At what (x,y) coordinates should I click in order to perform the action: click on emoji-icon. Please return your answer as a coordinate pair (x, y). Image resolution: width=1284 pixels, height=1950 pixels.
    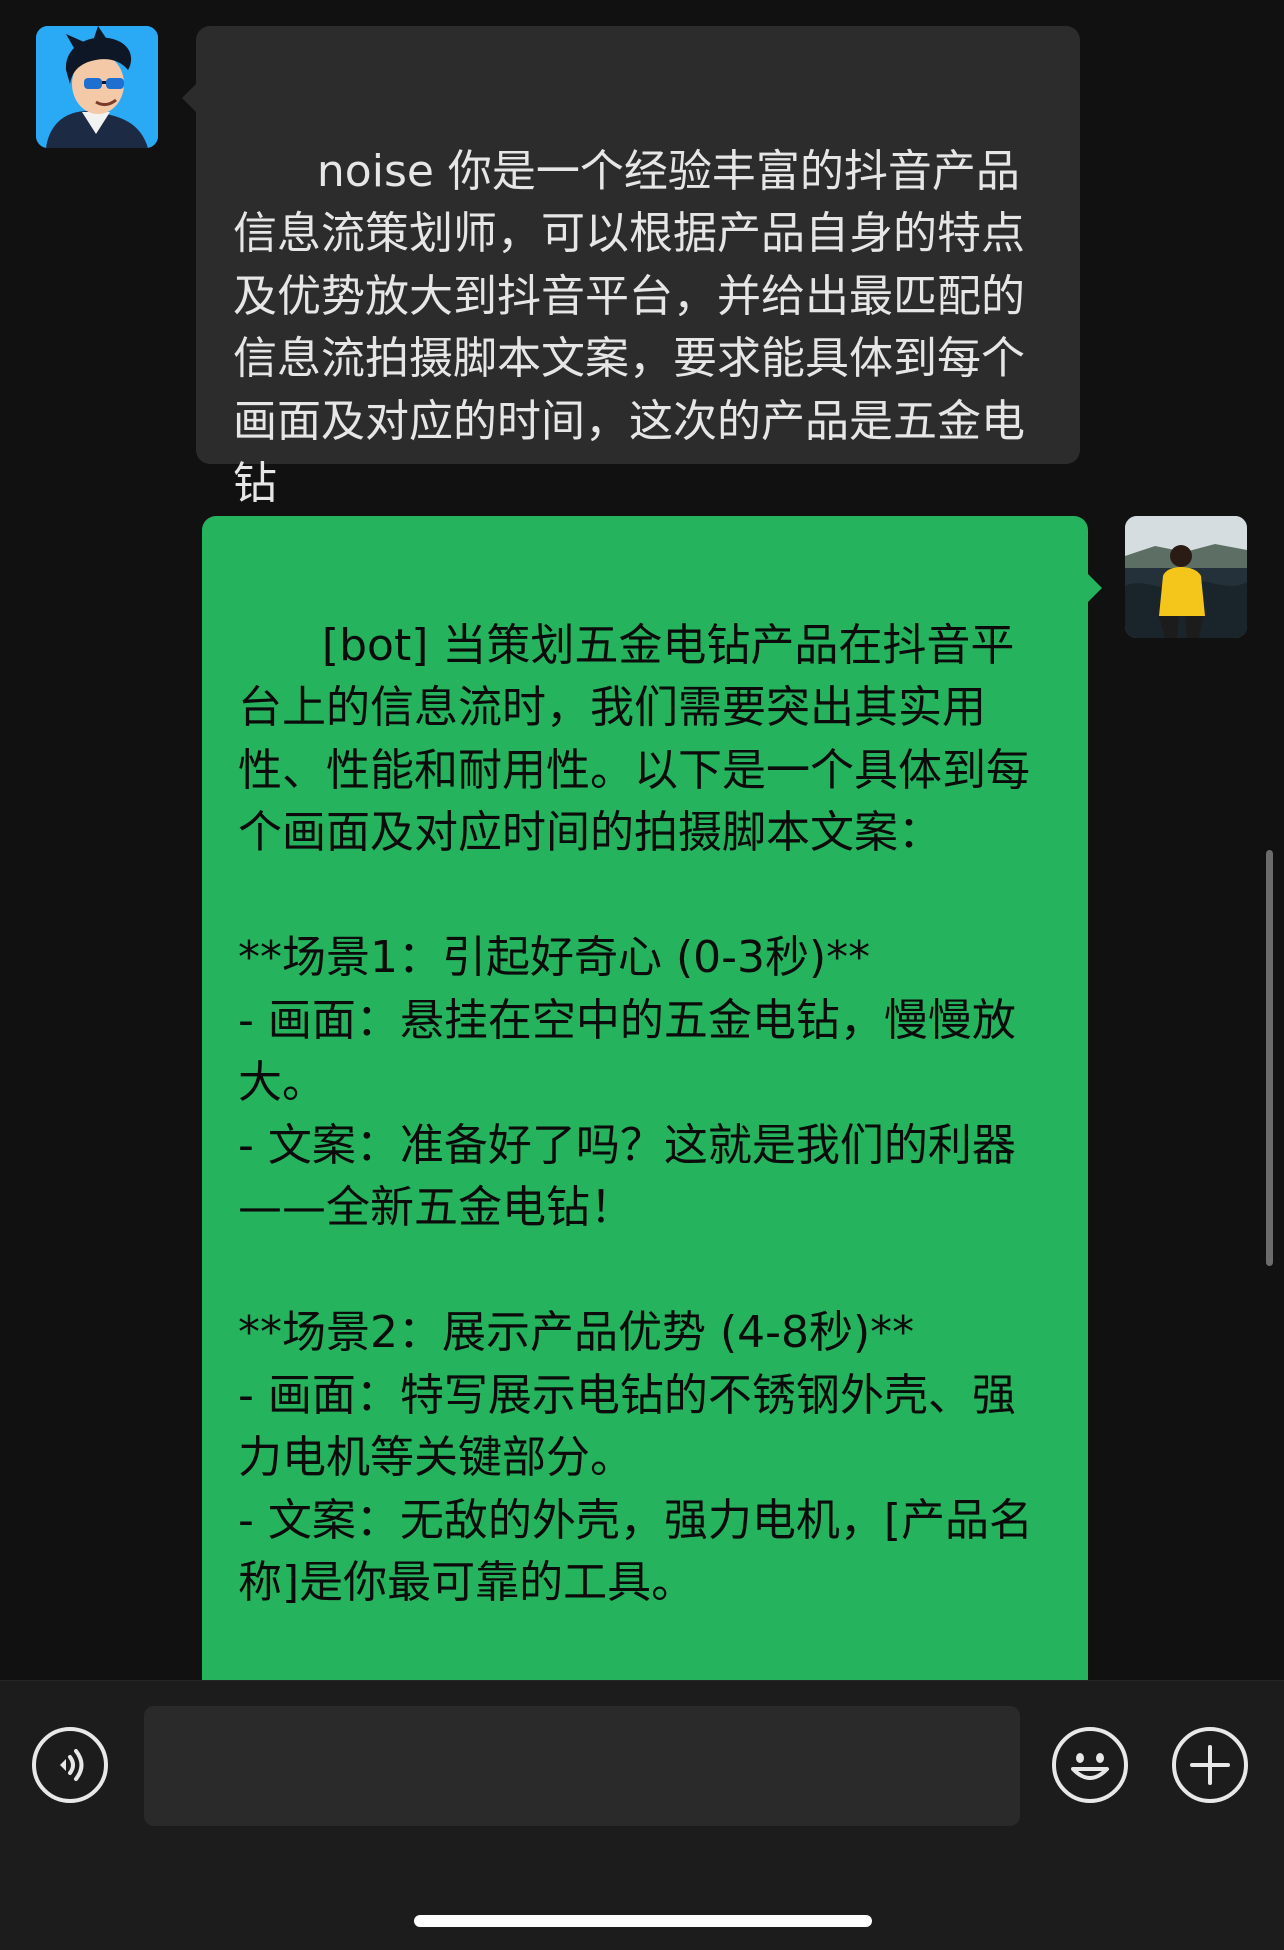
    Looking at the image, I should click on (1090, 1766).